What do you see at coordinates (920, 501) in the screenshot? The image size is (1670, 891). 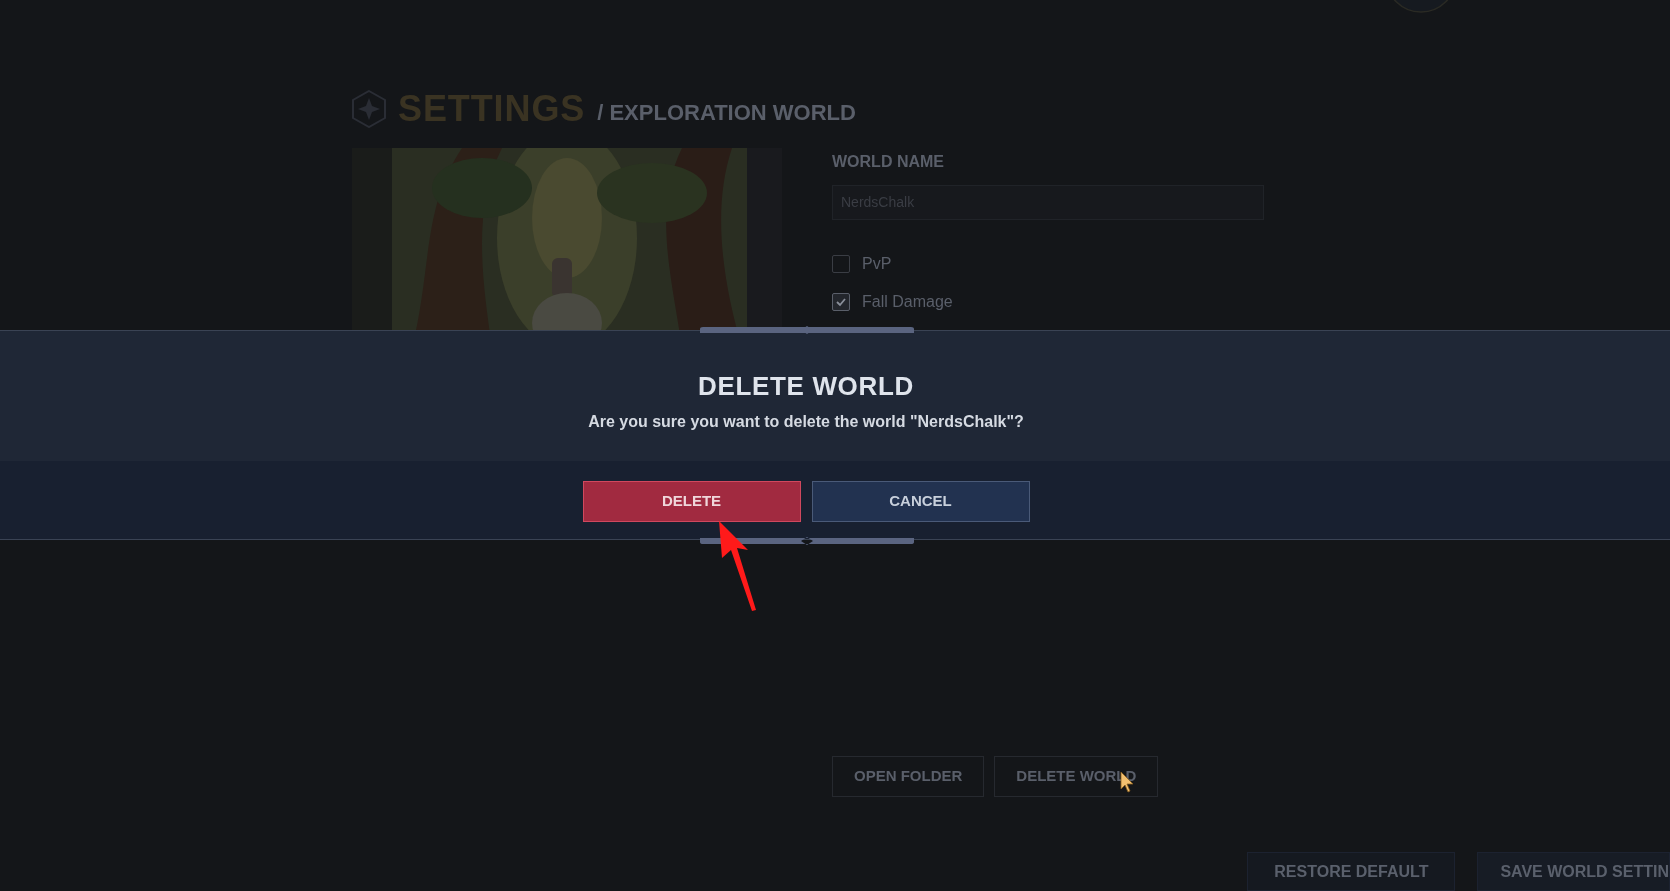 I see `cancel-button: CANCEL` at bounding box center [920, 501].